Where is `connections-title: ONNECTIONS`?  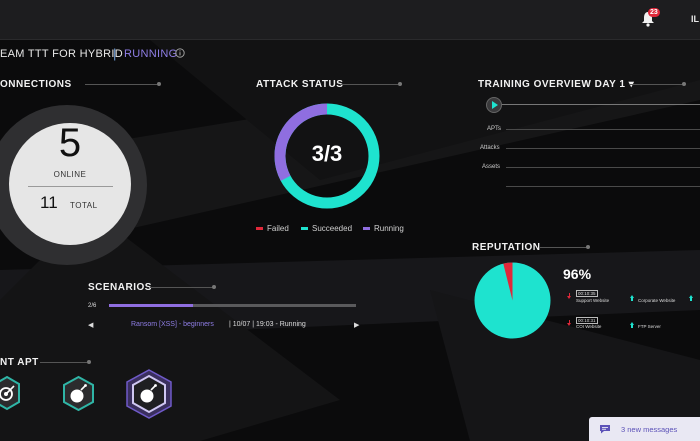 connections-title: ONNECTIONS is located at coordinates (36, 84).